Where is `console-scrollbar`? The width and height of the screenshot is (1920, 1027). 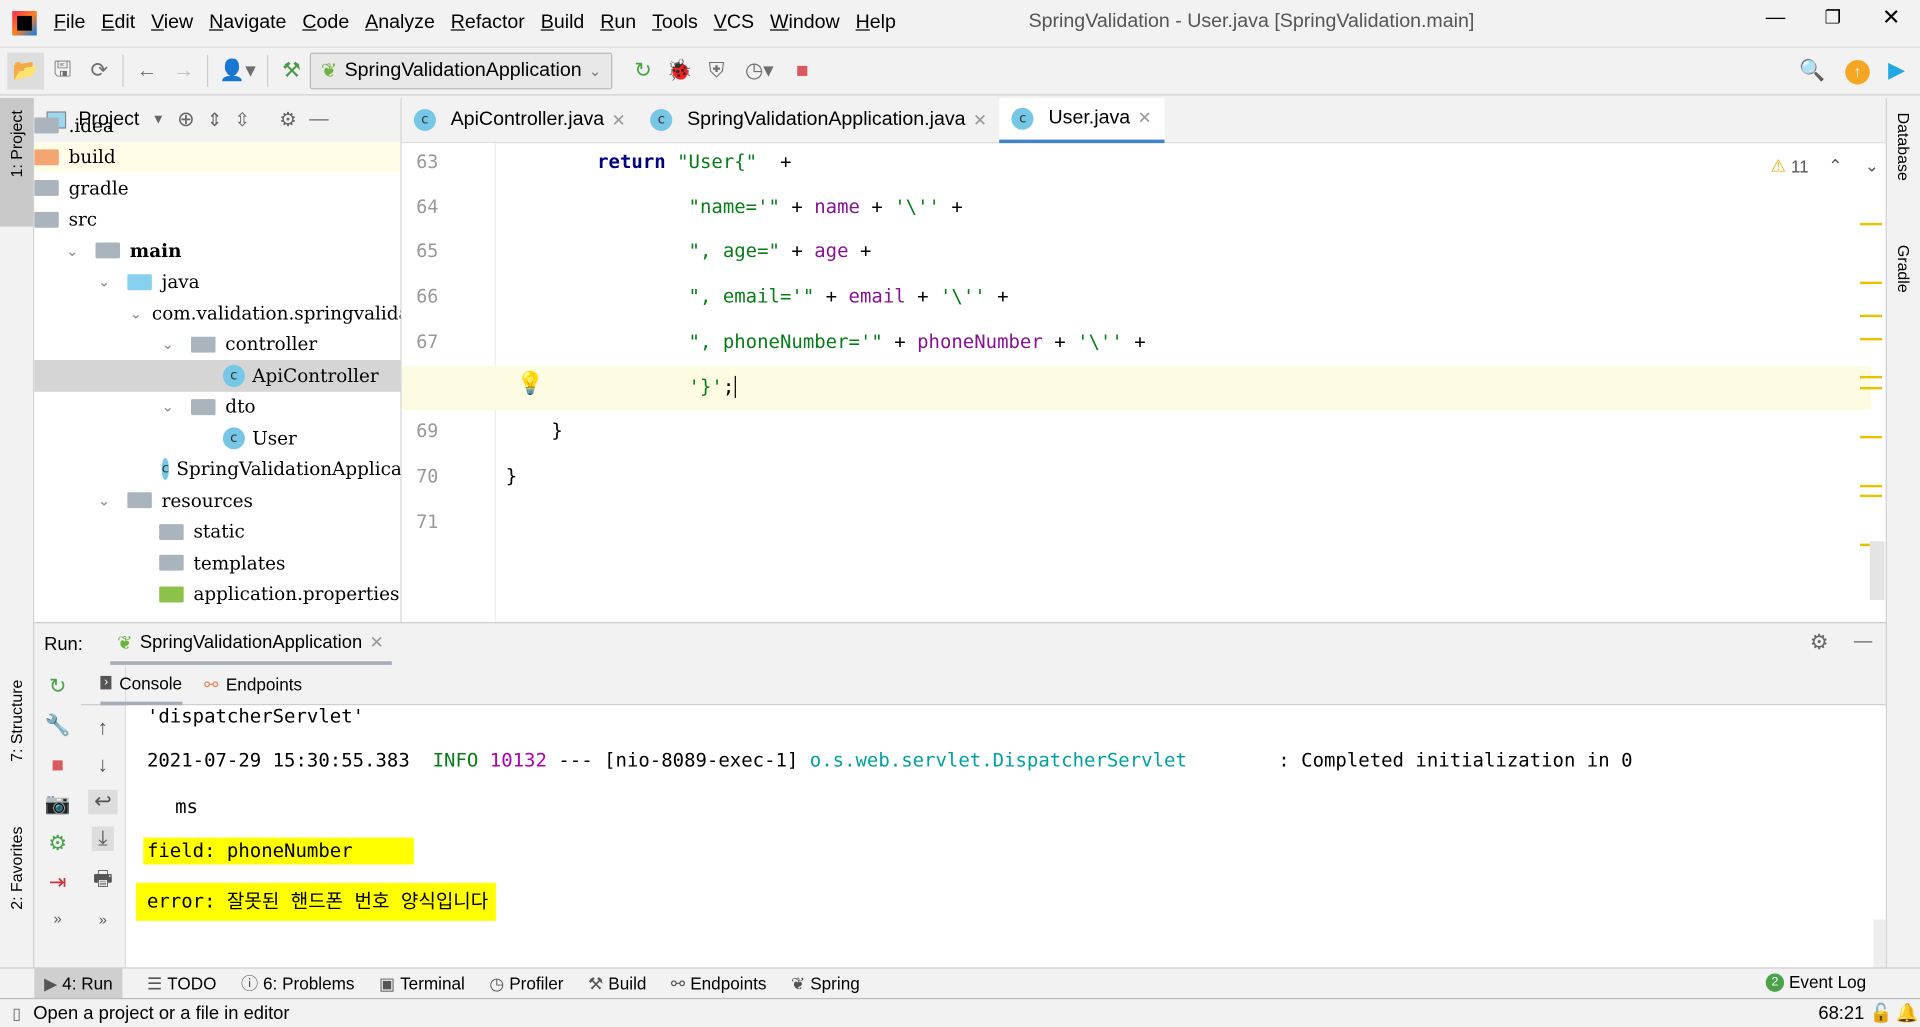 console-scrollbar is located at coordinates (1879, 944).